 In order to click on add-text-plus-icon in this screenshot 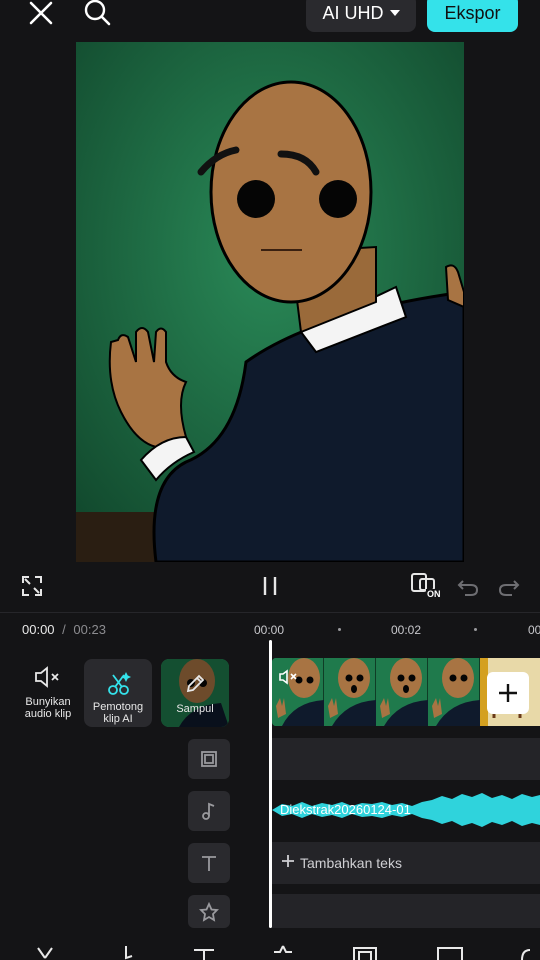, I will do `click(288, 863)`.